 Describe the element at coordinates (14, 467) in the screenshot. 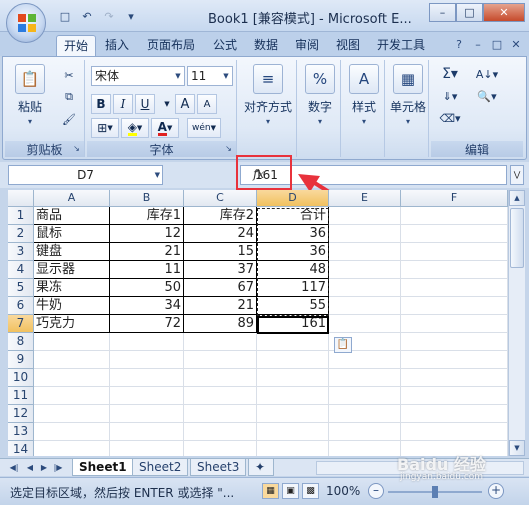

I see `first-sheet-icon: ◀|` at that location.